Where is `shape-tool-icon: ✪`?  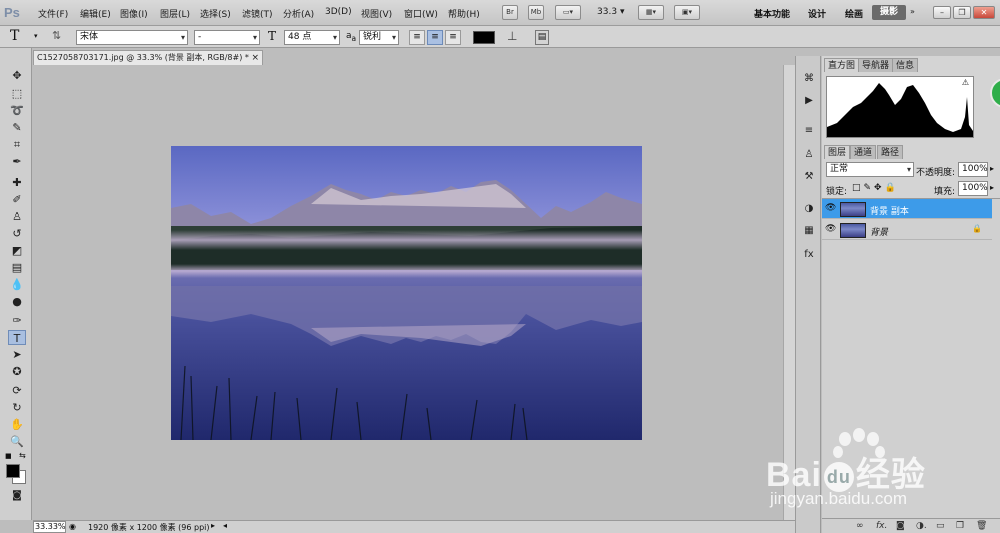
shape-tool-icon: ✪ is located at coordinates (17, 371).